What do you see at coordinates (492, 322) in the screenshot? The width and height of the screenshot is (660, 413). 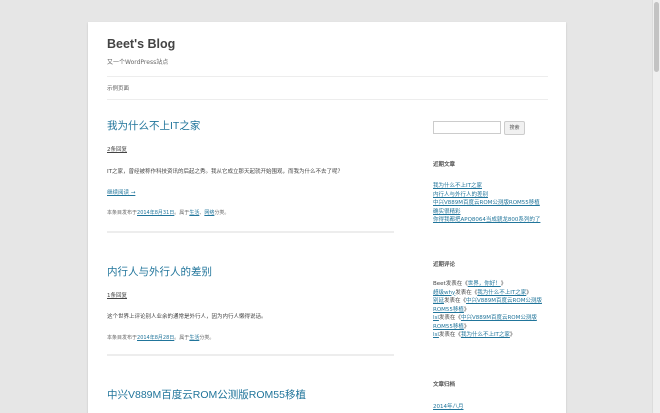 I see `list-item: lsl发表在《中兴V889M百度云ROM公测版ROM55移植》` at bounding box center [492, 322].